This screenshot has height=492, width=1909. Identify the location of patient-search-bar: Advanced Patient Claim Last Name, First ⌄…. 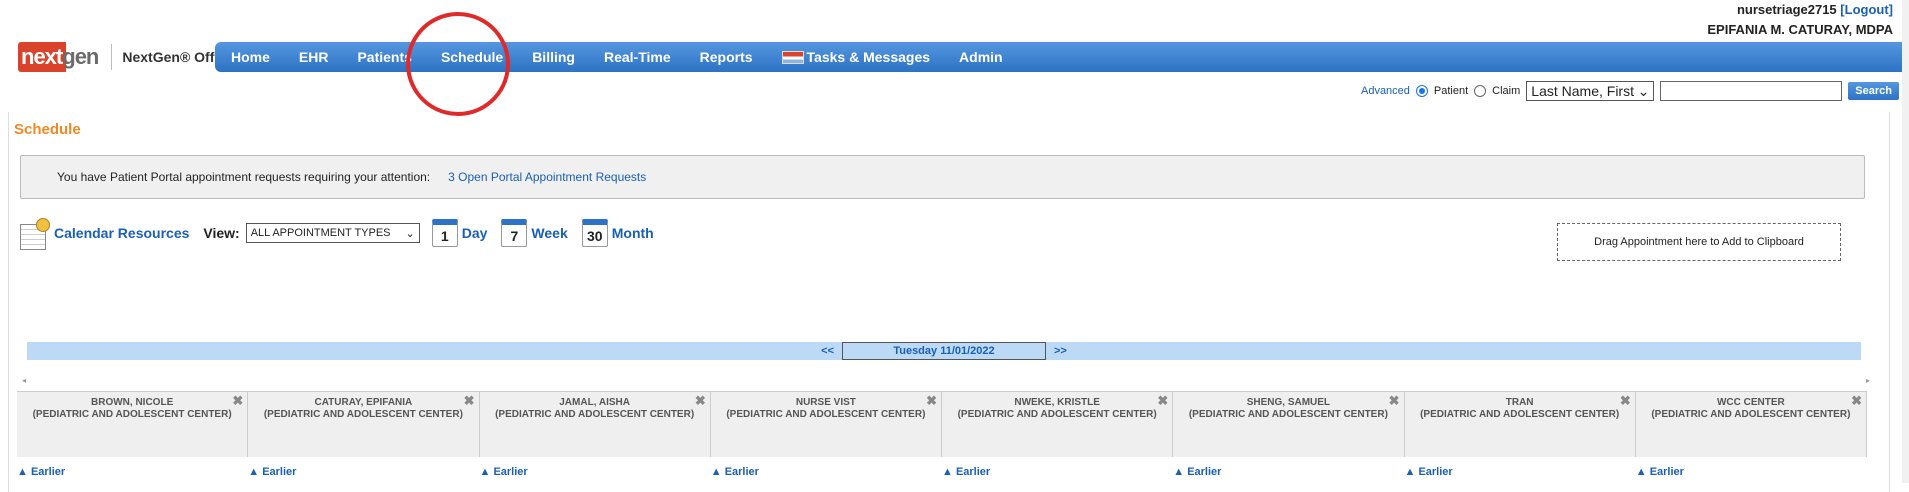
(1630, 91).